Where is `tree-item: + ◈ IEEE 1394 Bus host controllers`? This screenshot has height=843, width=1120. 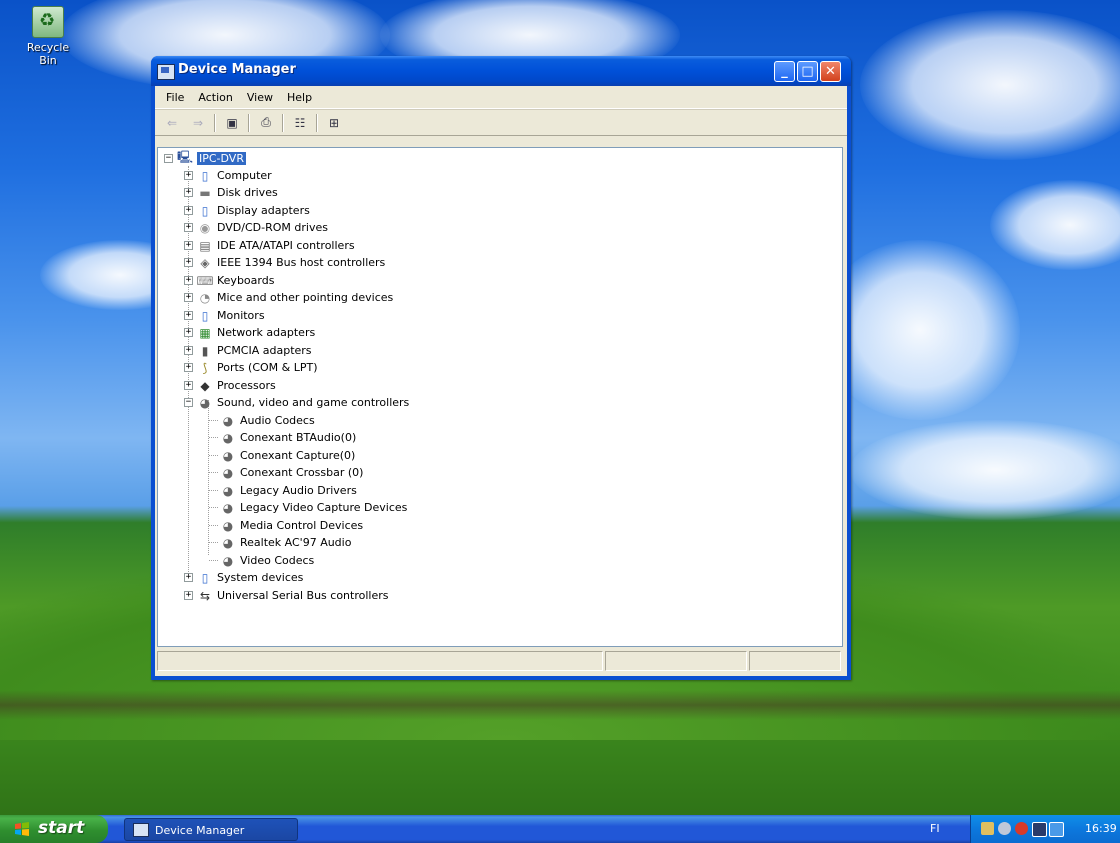
tree-item: + ◈ IEEE 1394 Bus host controllers is located at coordinates (284, 262).